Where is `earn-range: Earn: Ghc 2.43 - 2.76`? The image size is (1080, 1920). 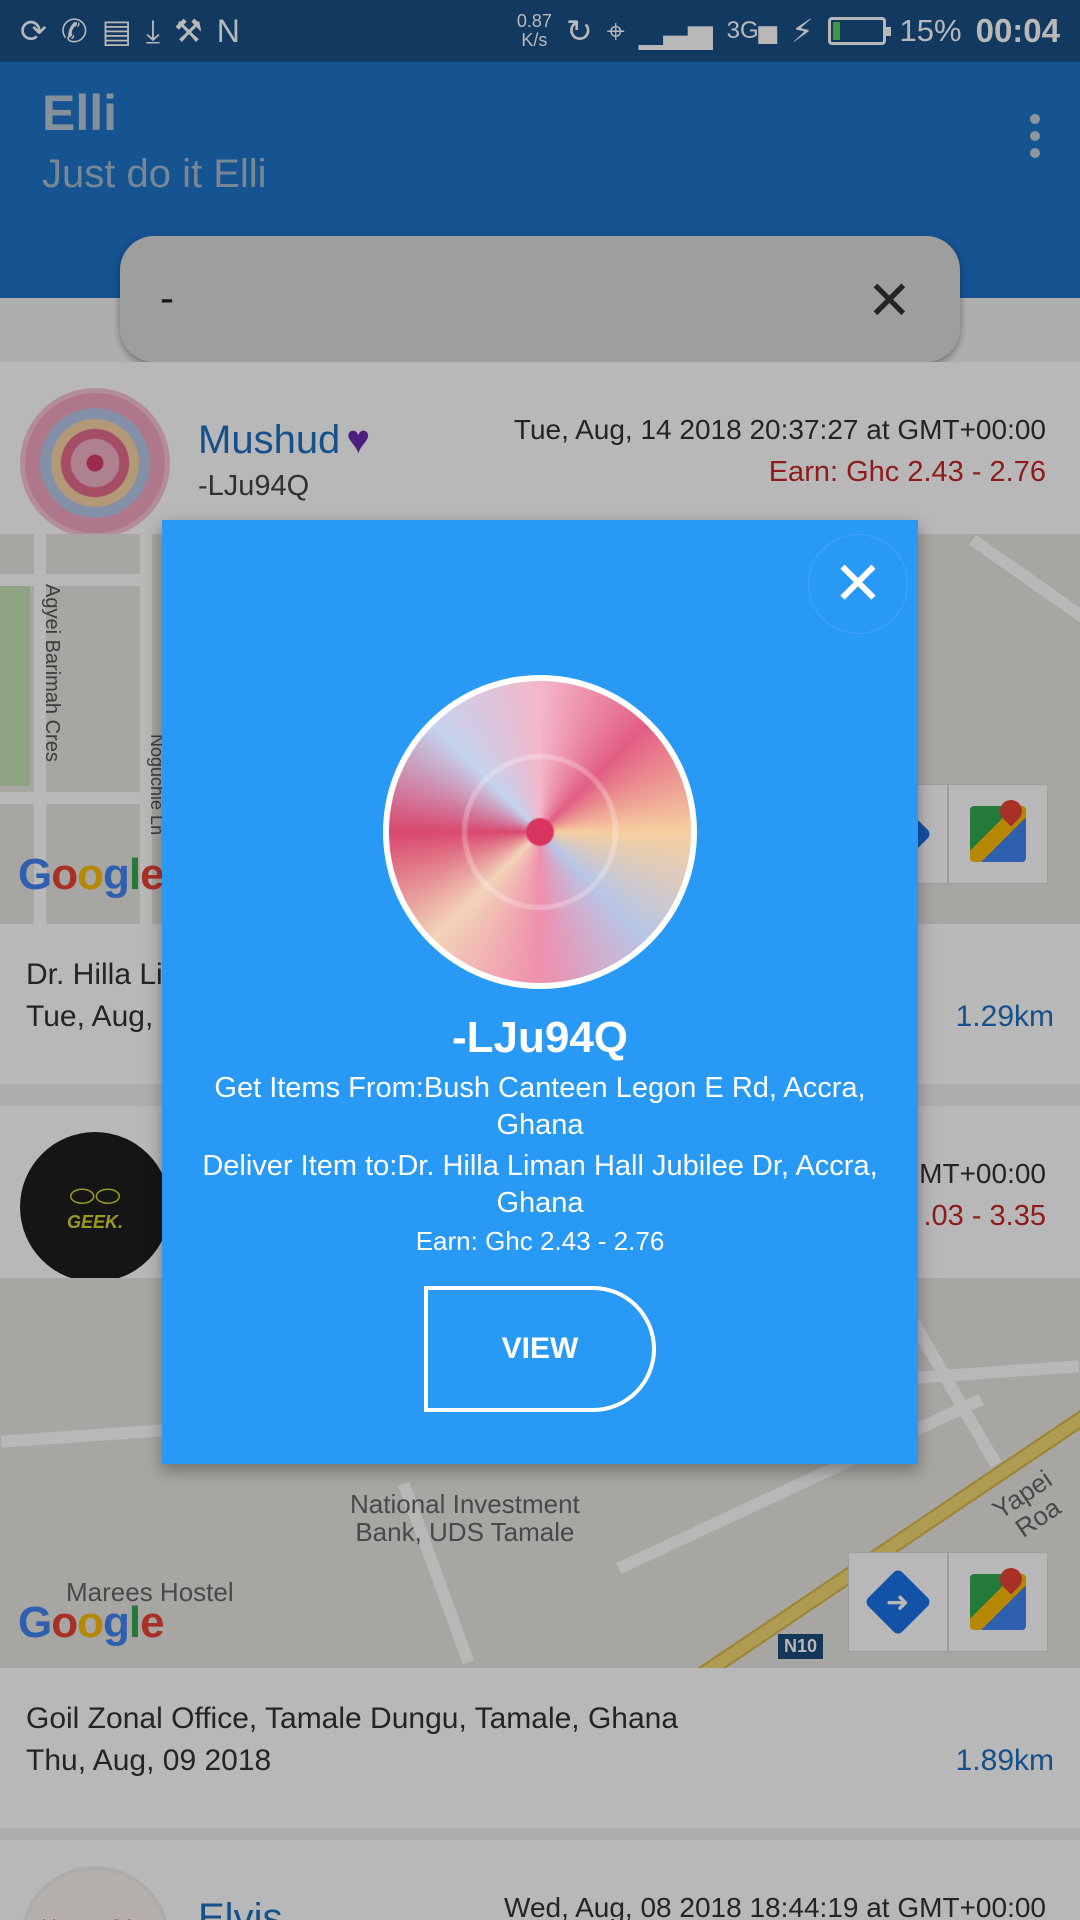 earn-range: Earn: Ghc 2.43 - 2.76 is located at coordinates (540, 1241).